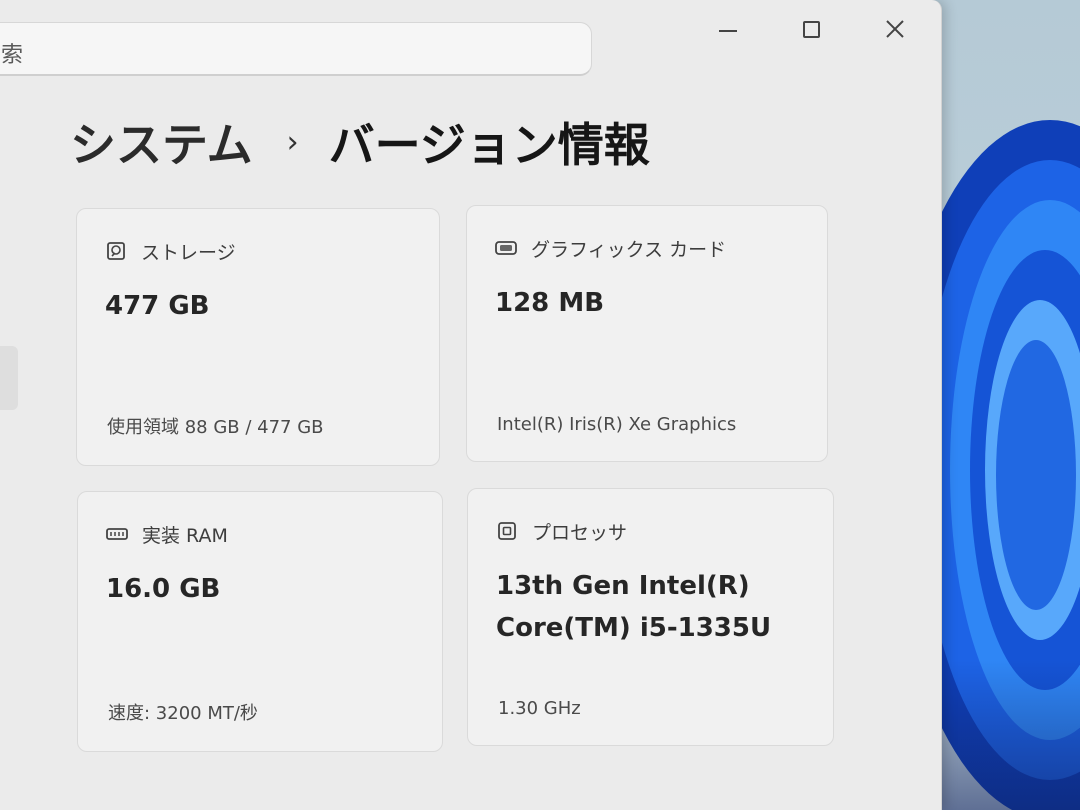  Describe the element at coordinates (623, 586) in the screenshot. I see `processor-value-line1: 13th Gen Intel(R)` at that location.